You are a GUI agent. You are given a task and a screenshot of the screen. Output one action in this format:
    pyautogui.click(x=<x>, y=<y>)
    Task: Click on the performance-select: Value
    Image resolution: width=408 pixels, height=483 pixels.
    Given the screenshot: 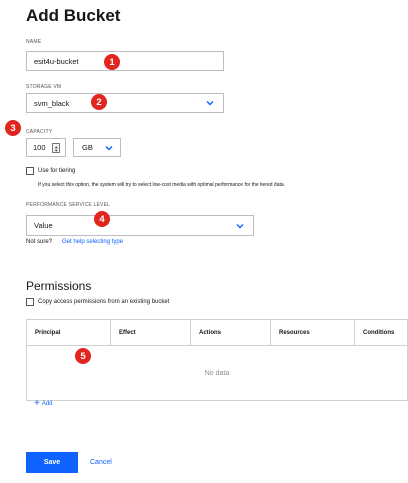 What is the action you would take?
    pyautogui.click(x=140, y=225)
    